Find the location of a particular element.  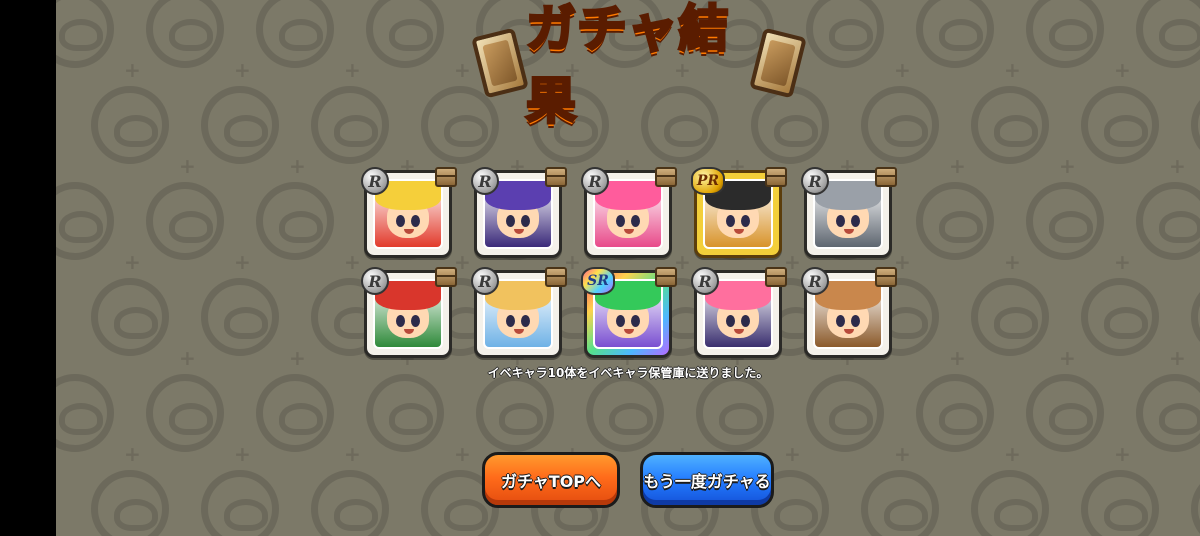

title-banner: ガチャ結果 is located at coordinates (639, 66).